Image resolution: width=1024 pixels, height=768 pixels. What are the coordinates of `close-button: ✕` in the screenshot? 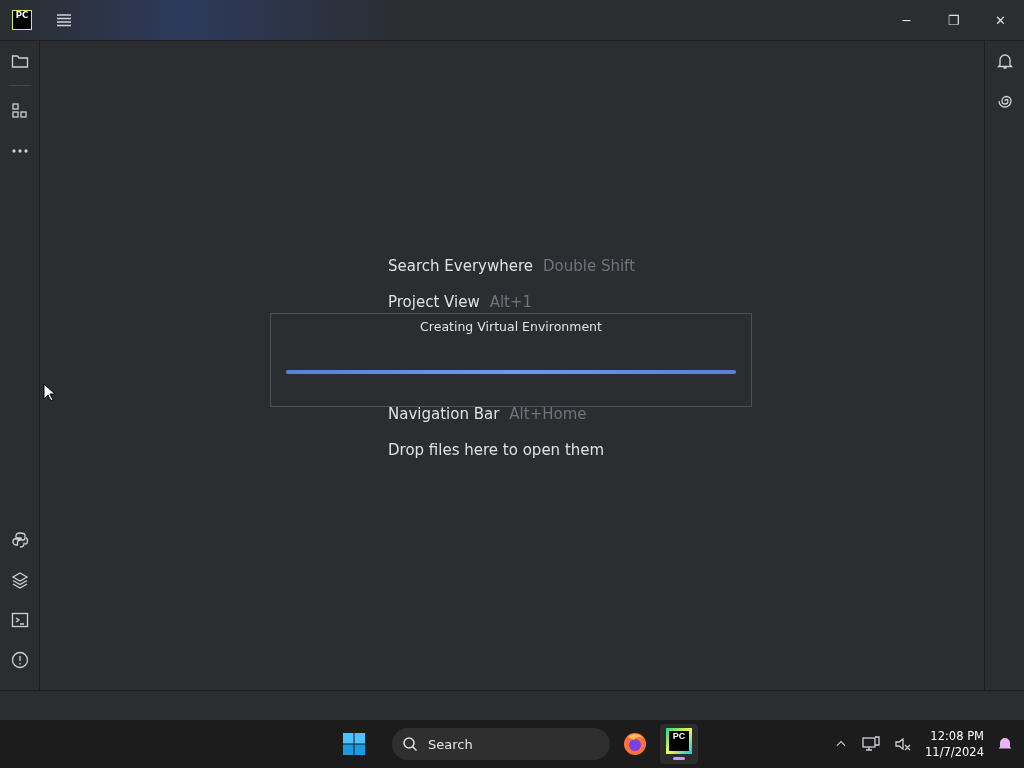 It's located at (1000, 20).